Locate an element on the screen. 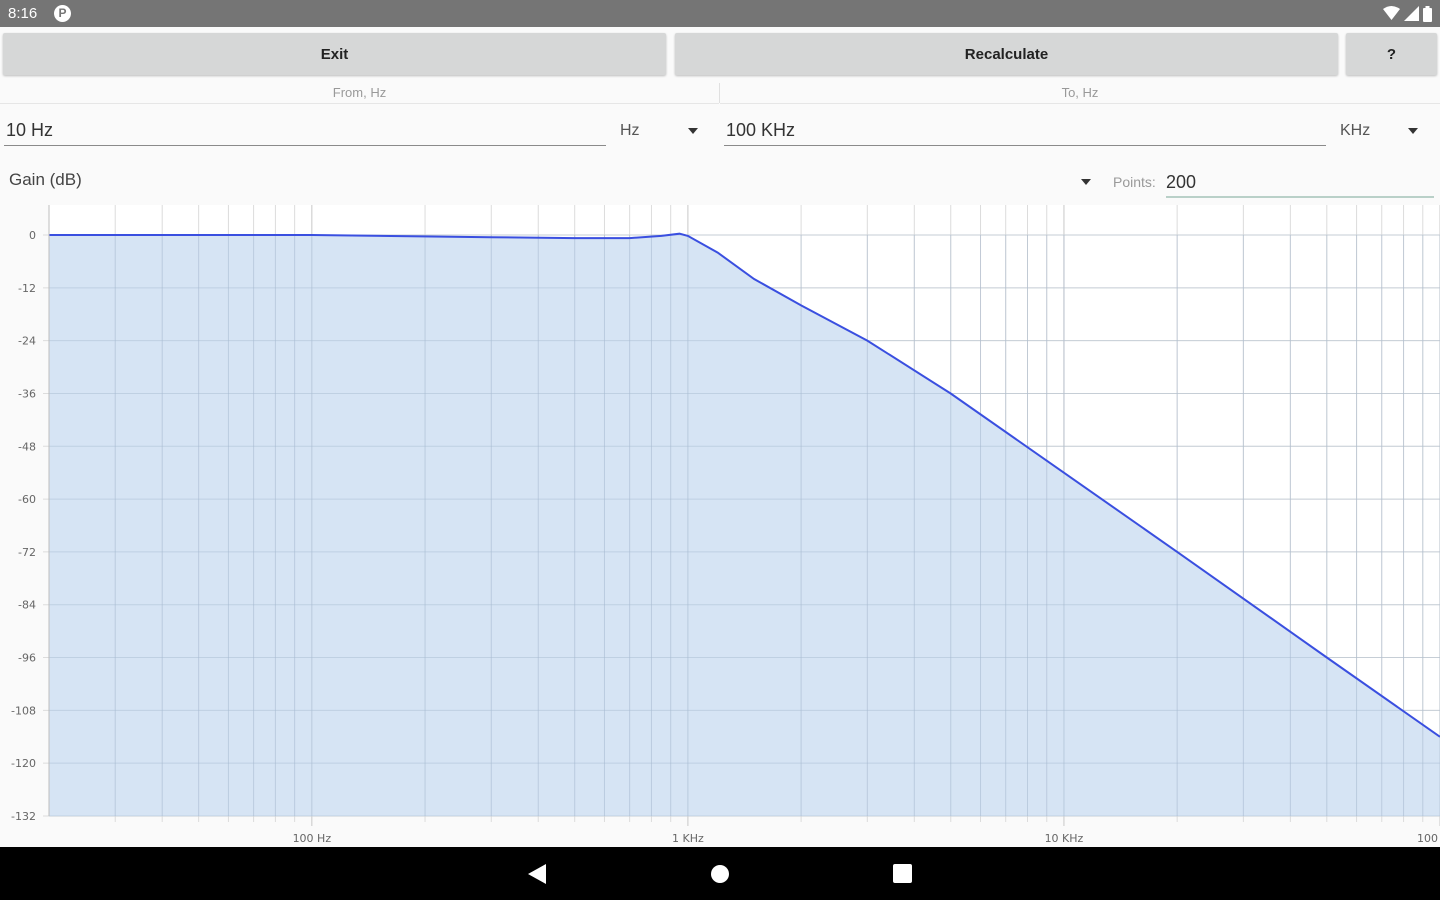 This screenshot has width=1440, height=900. status-time: 8:16 is located at coordinates (23, 13).